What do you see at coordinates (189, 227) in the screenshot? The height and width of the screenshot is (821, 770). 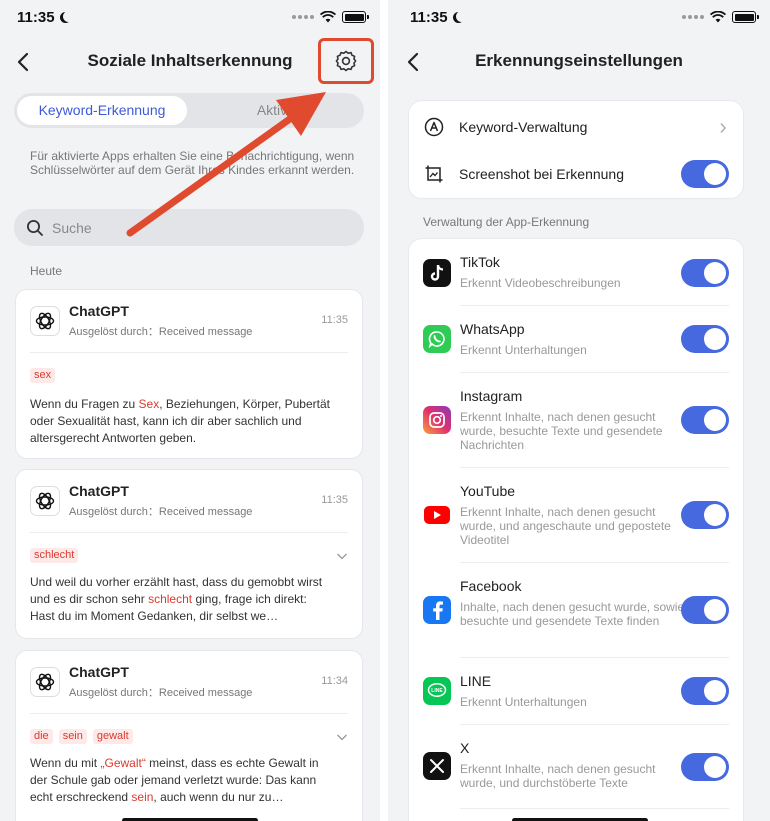 I see `search-input: Suche` at bounding box center [189, 227].